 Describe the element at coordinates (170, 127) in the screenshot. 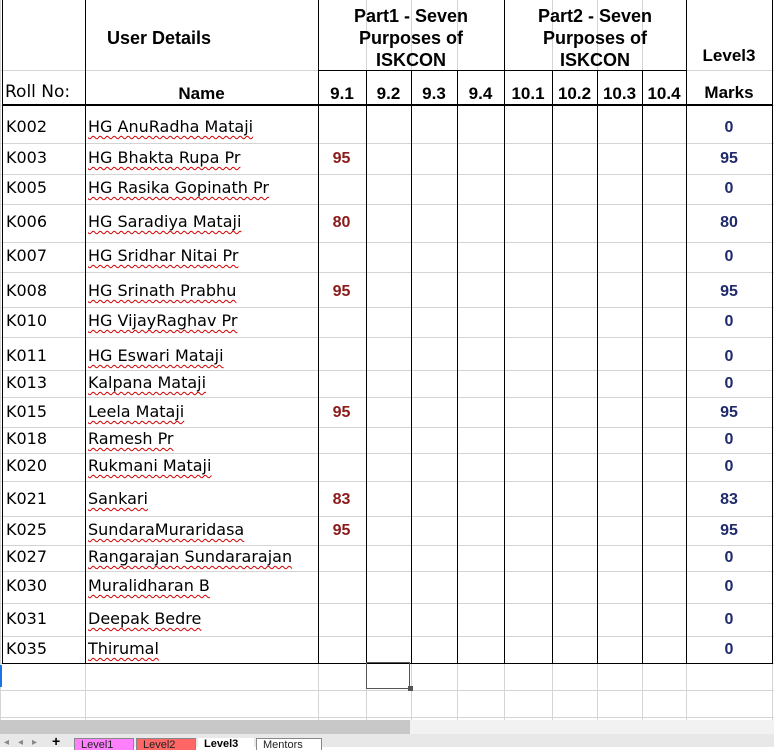

I see `name-cell: HG AnuRadha Mataji` at that location.